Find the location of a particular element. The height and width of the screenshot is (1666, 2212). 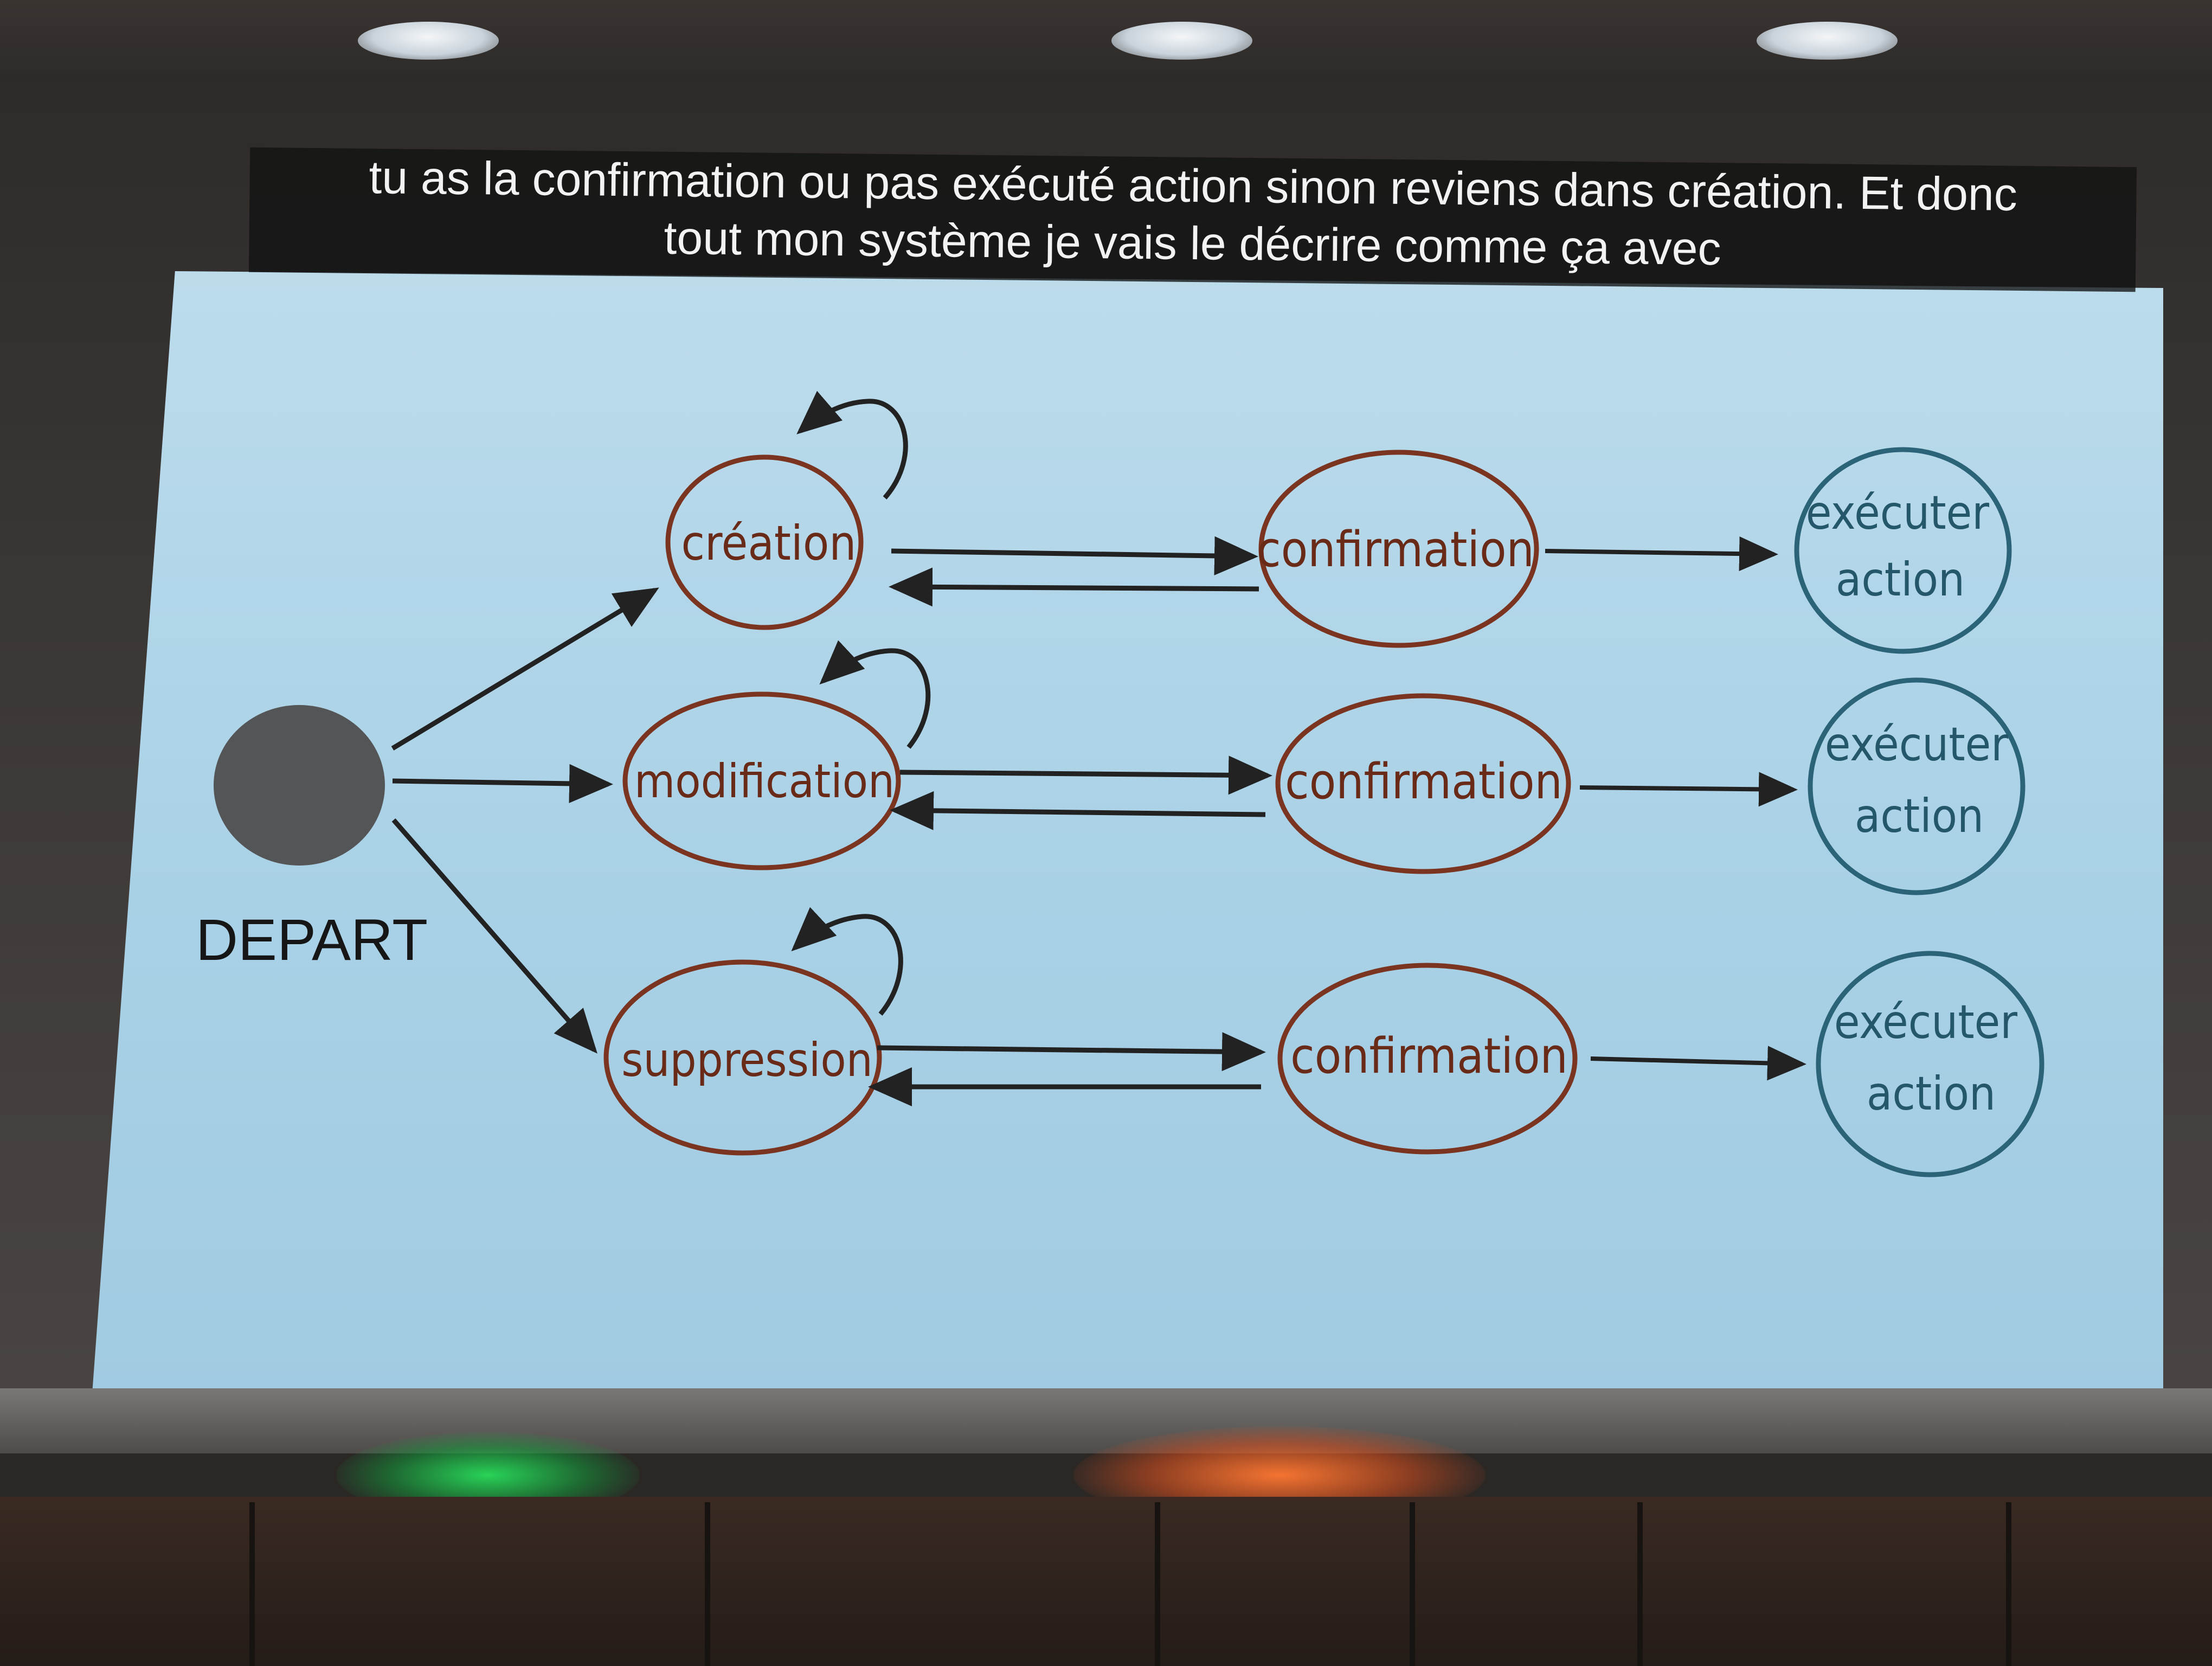

self-loop-creation is located at coordinates (852, 445).